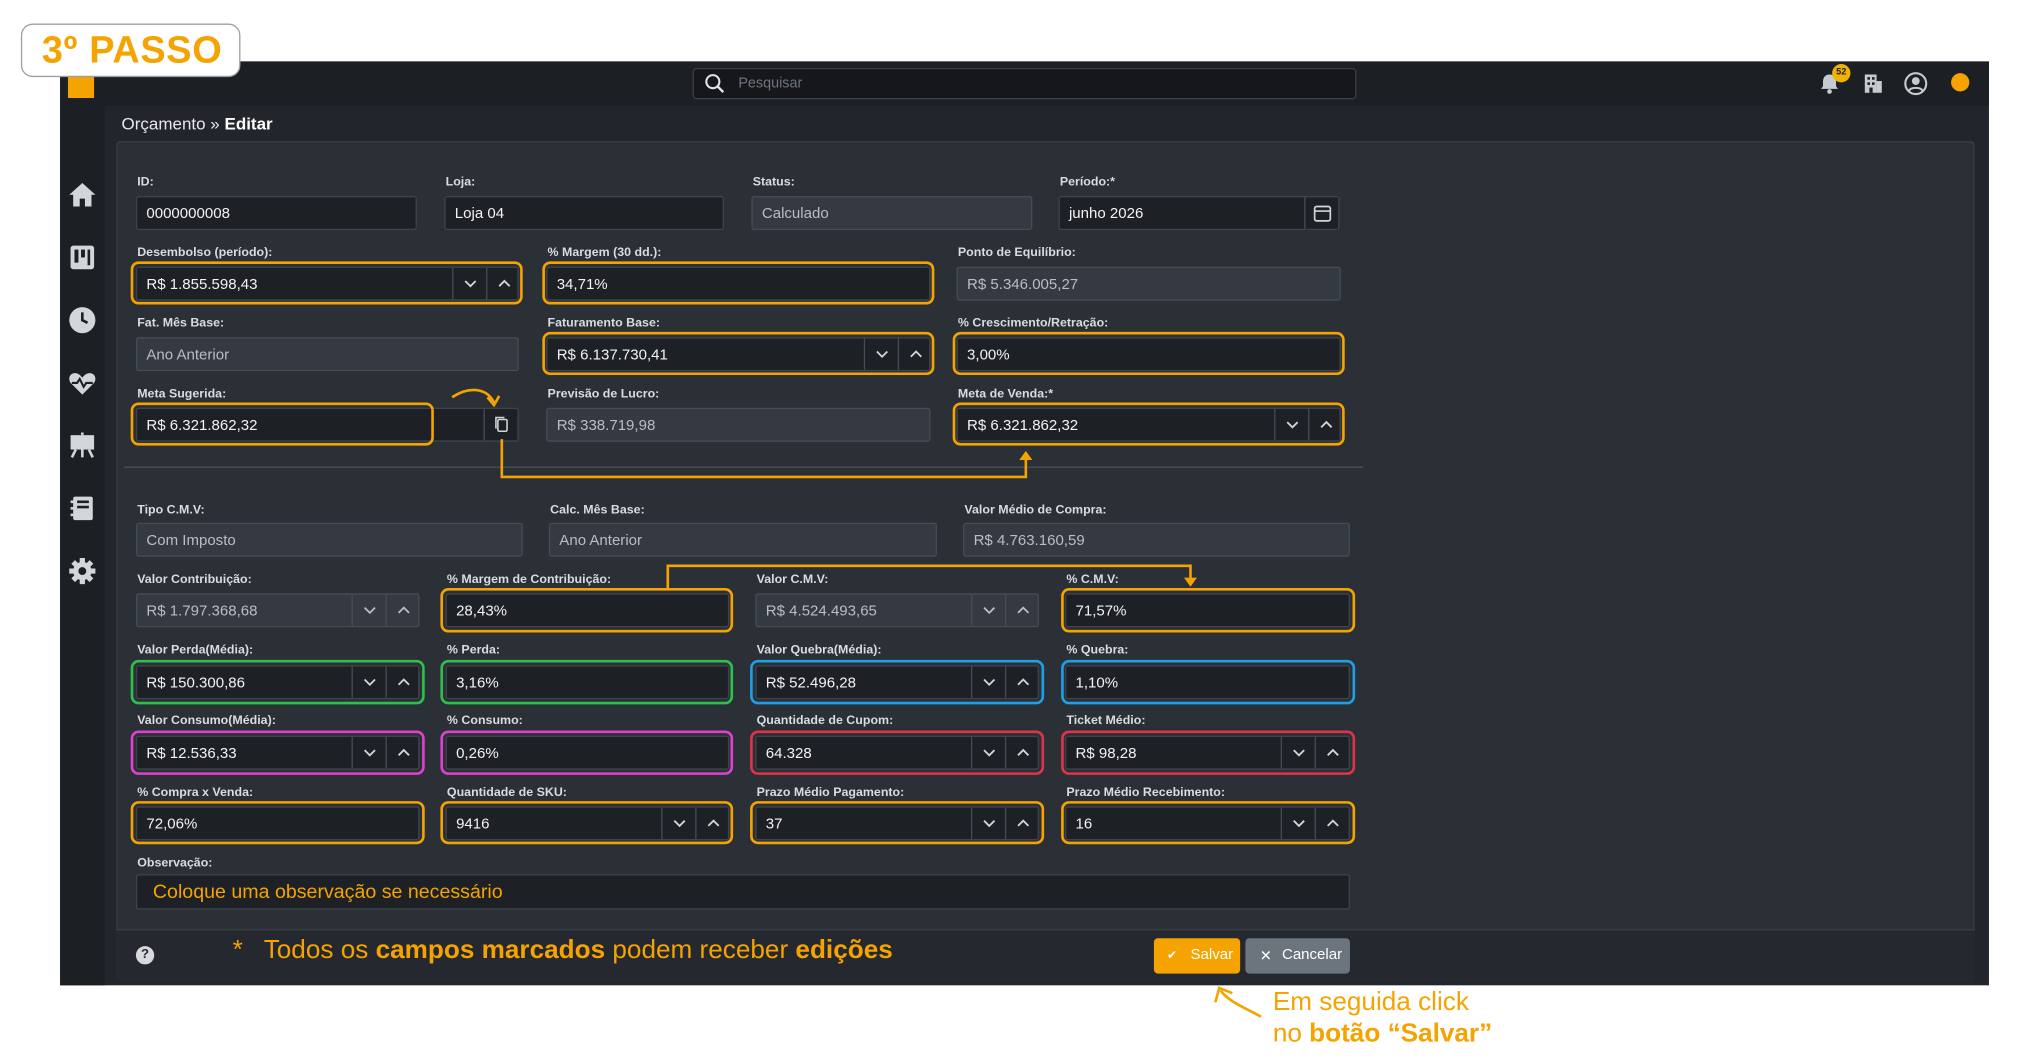 The width and height of the screenshot is (2040, 1059). I want to click on heart-pulse-icon, so click(82, 382).